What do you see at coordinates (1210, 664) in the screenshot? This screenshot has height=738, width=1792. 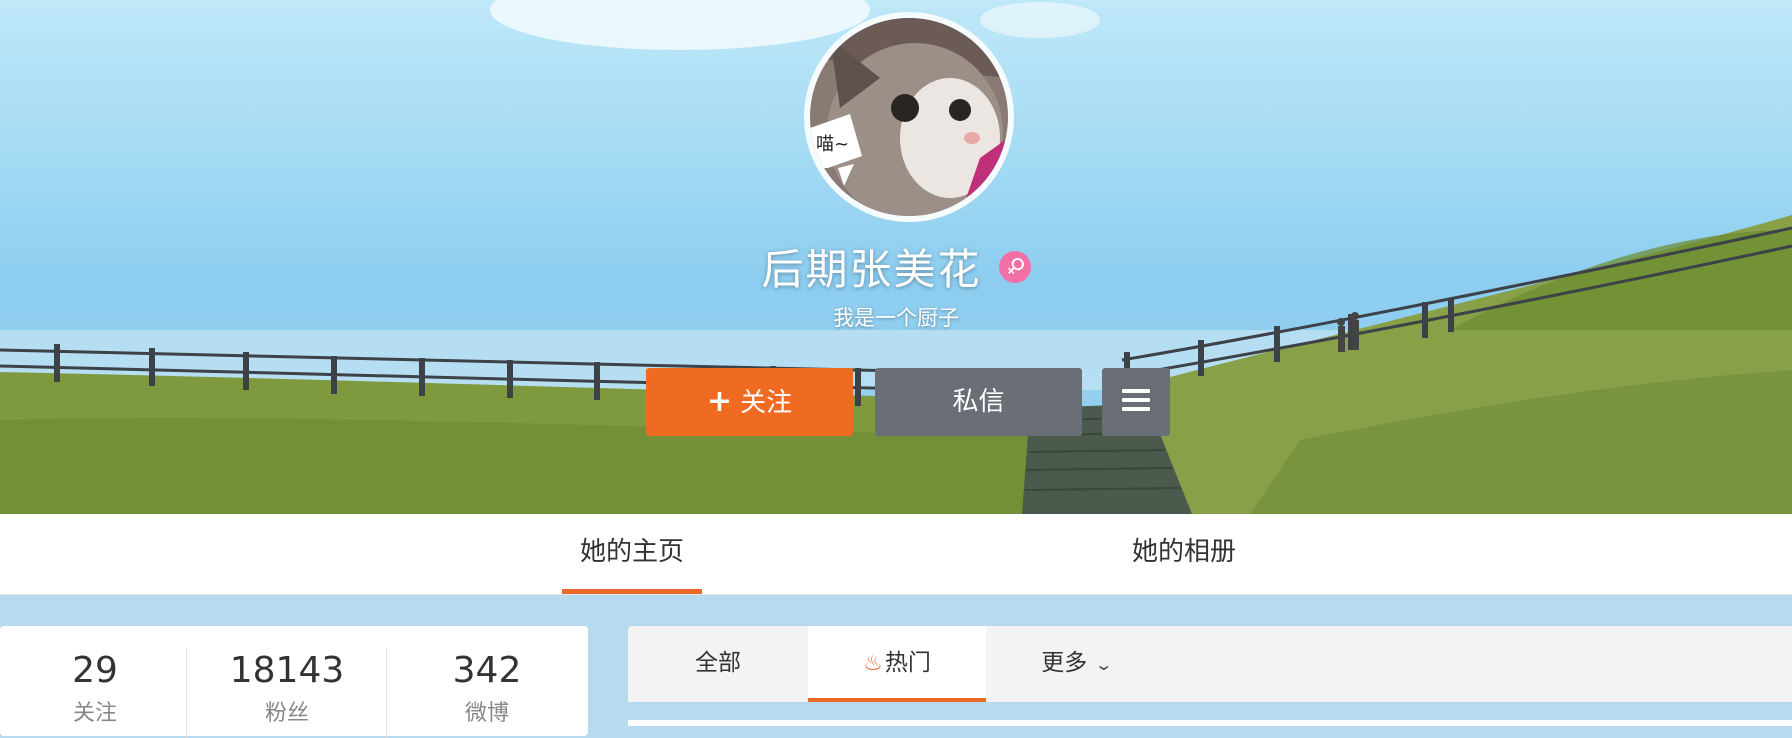 I see `feed-filter-bar: 全部 ♨热门 更多 ⌄` at bounding box center [1210, 664].